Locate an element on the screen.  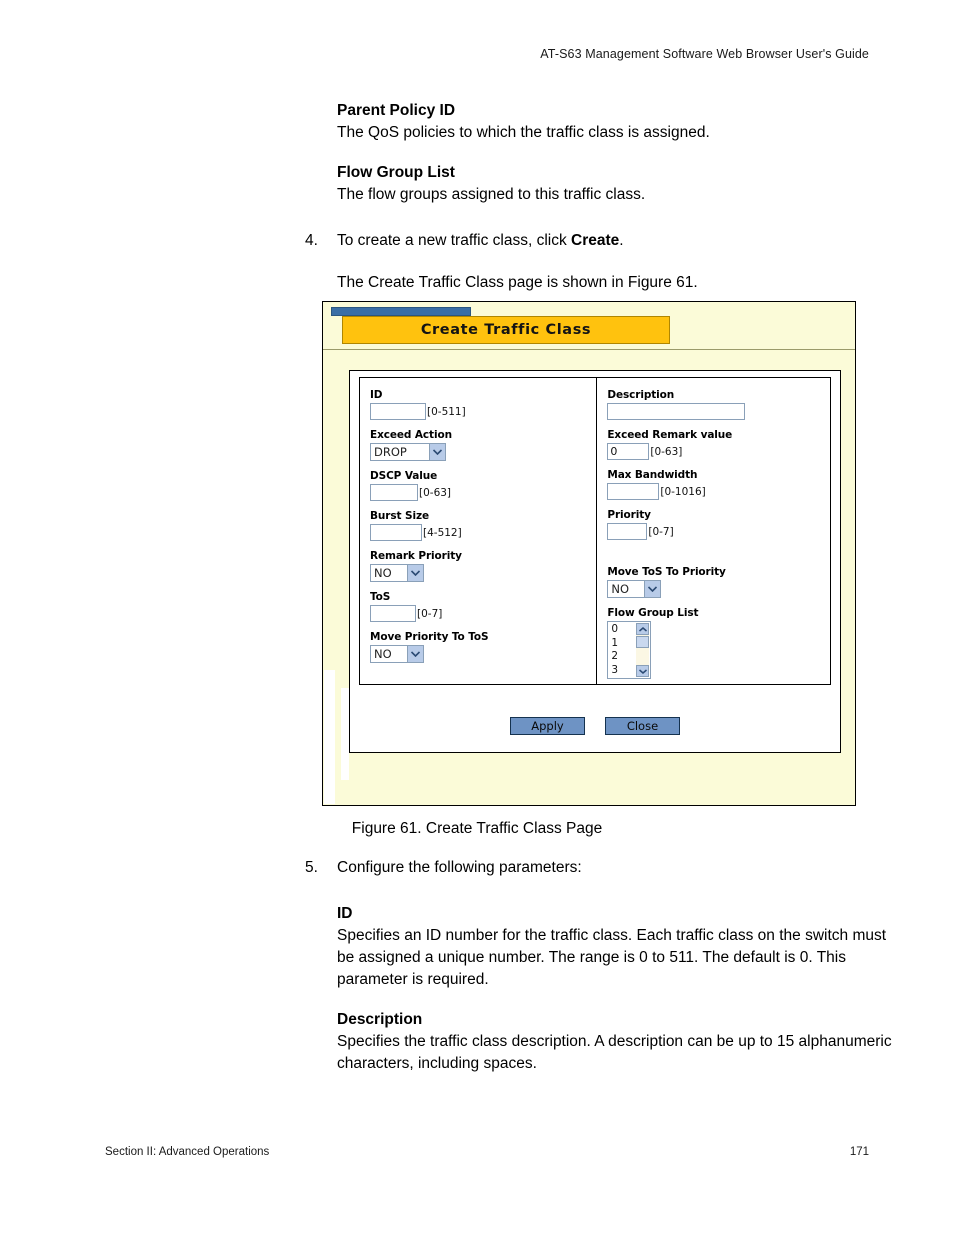
step-text-after: . is located at coordinates (621, 240).